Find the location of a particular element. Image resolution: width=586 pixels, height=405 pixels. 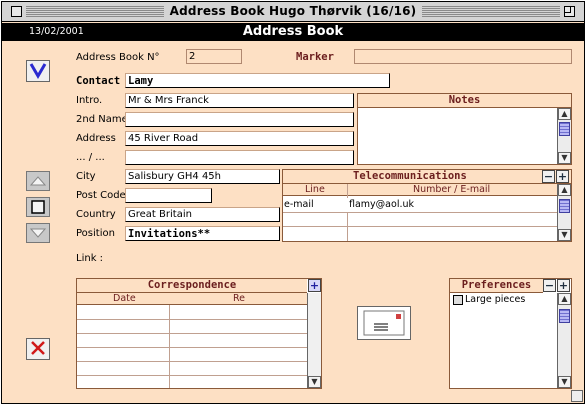

contact-label: Contact is located at coordinates (98, 81).